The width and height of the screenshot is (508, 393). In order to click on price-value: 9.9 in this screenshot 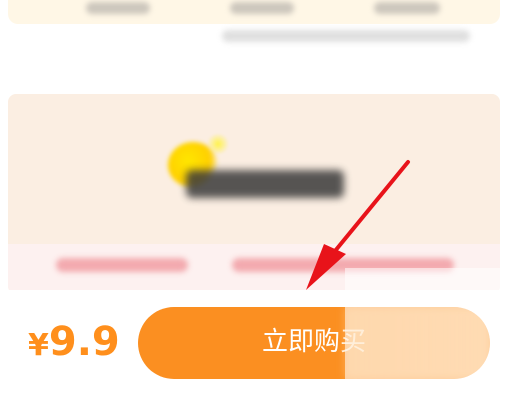, I will do `click(84, 342)`.